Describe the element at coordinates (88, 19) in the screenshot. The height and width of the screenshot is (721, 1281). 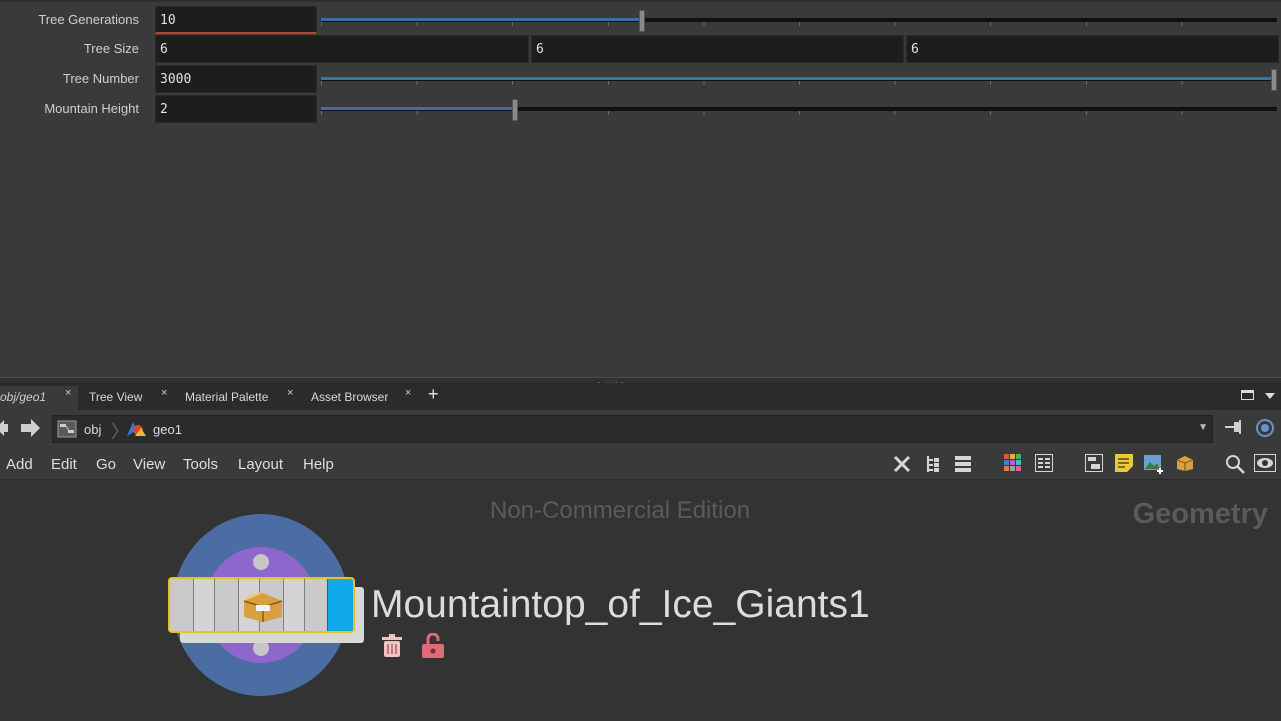
I see `param-label: Tree Generations` at that location.